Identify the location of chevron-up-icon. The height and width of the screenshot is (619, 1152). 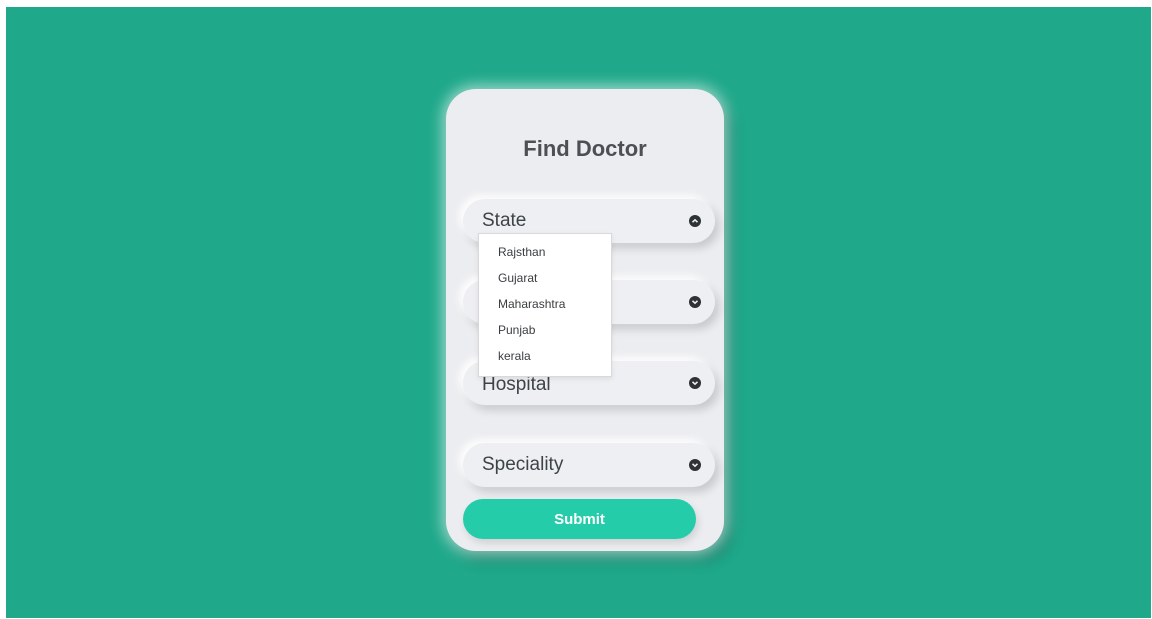
(695, 221).